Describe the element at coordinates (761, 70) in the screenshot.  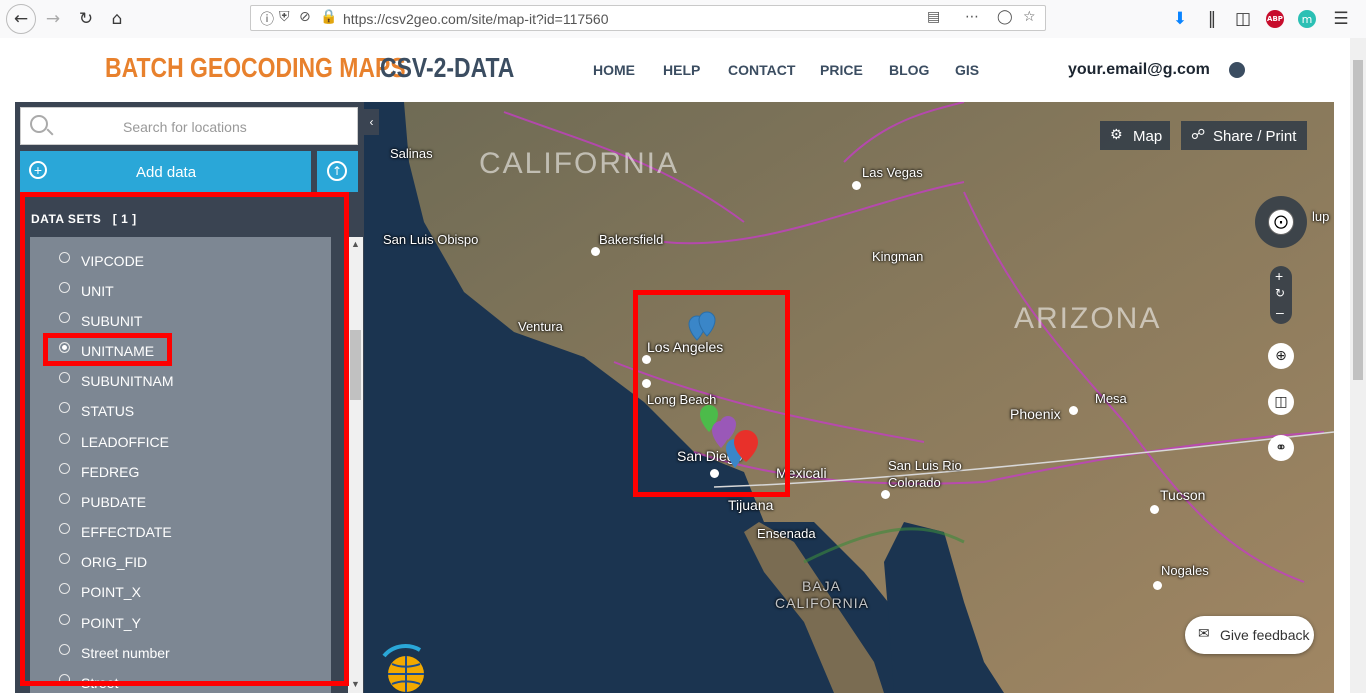
I see `nav-contact: CONTACT` at that location.